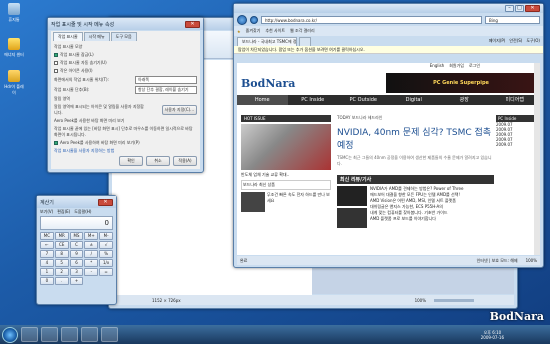 The image size is (550, 344). I want to click on checkbox-autohide, so click(56, 63).